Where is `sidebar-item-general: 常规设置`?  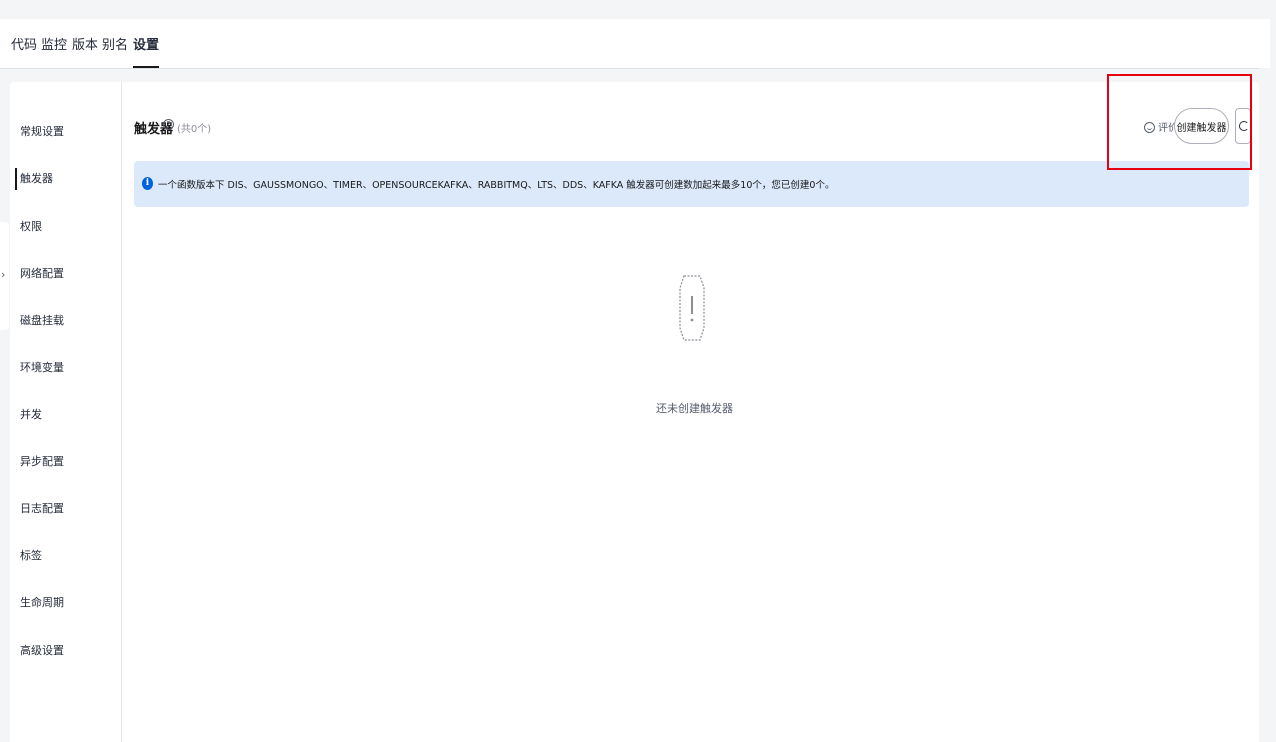 sidebar-item-general: 常规设置 is located at coordinates (42, 132).